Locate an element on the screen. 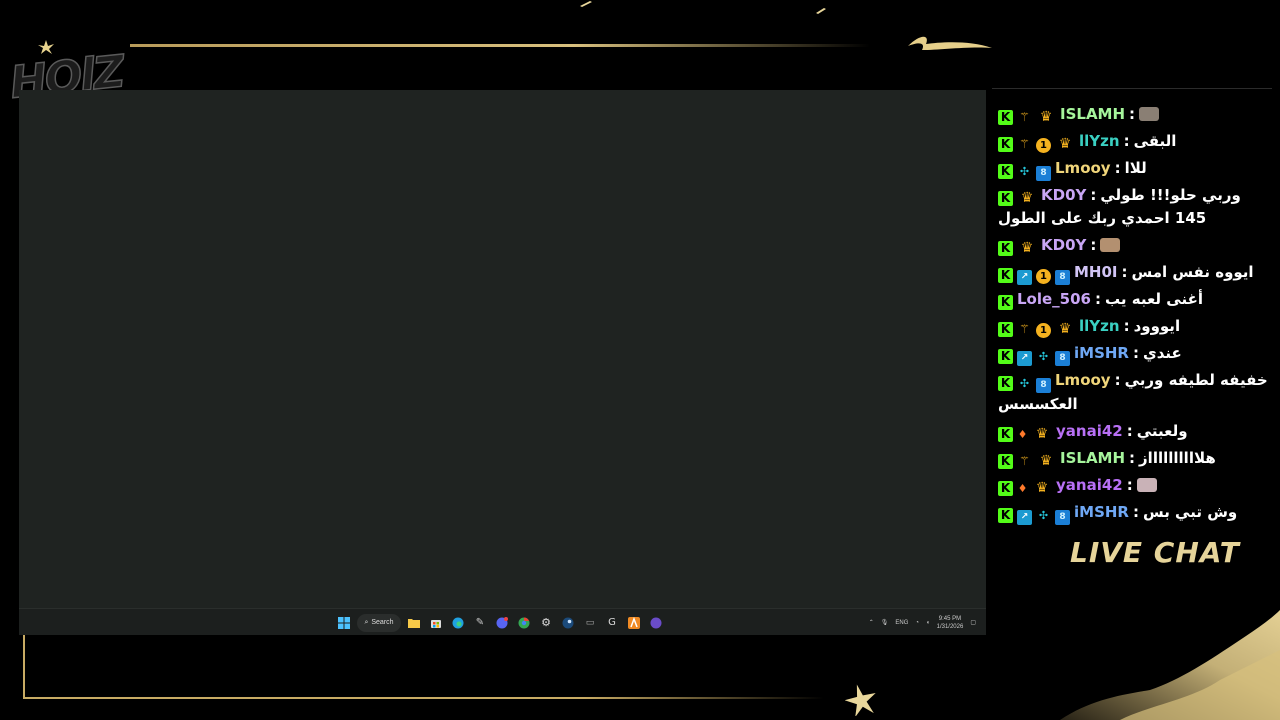  chat-username: Lole_506 is located at coordinates (1054, 299).